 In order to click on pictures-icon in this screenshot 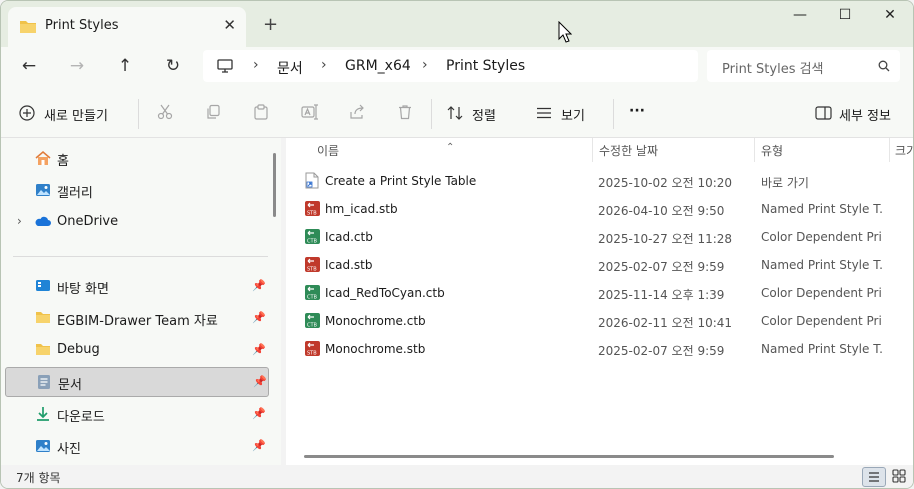, I will do `click(43, 446)`.